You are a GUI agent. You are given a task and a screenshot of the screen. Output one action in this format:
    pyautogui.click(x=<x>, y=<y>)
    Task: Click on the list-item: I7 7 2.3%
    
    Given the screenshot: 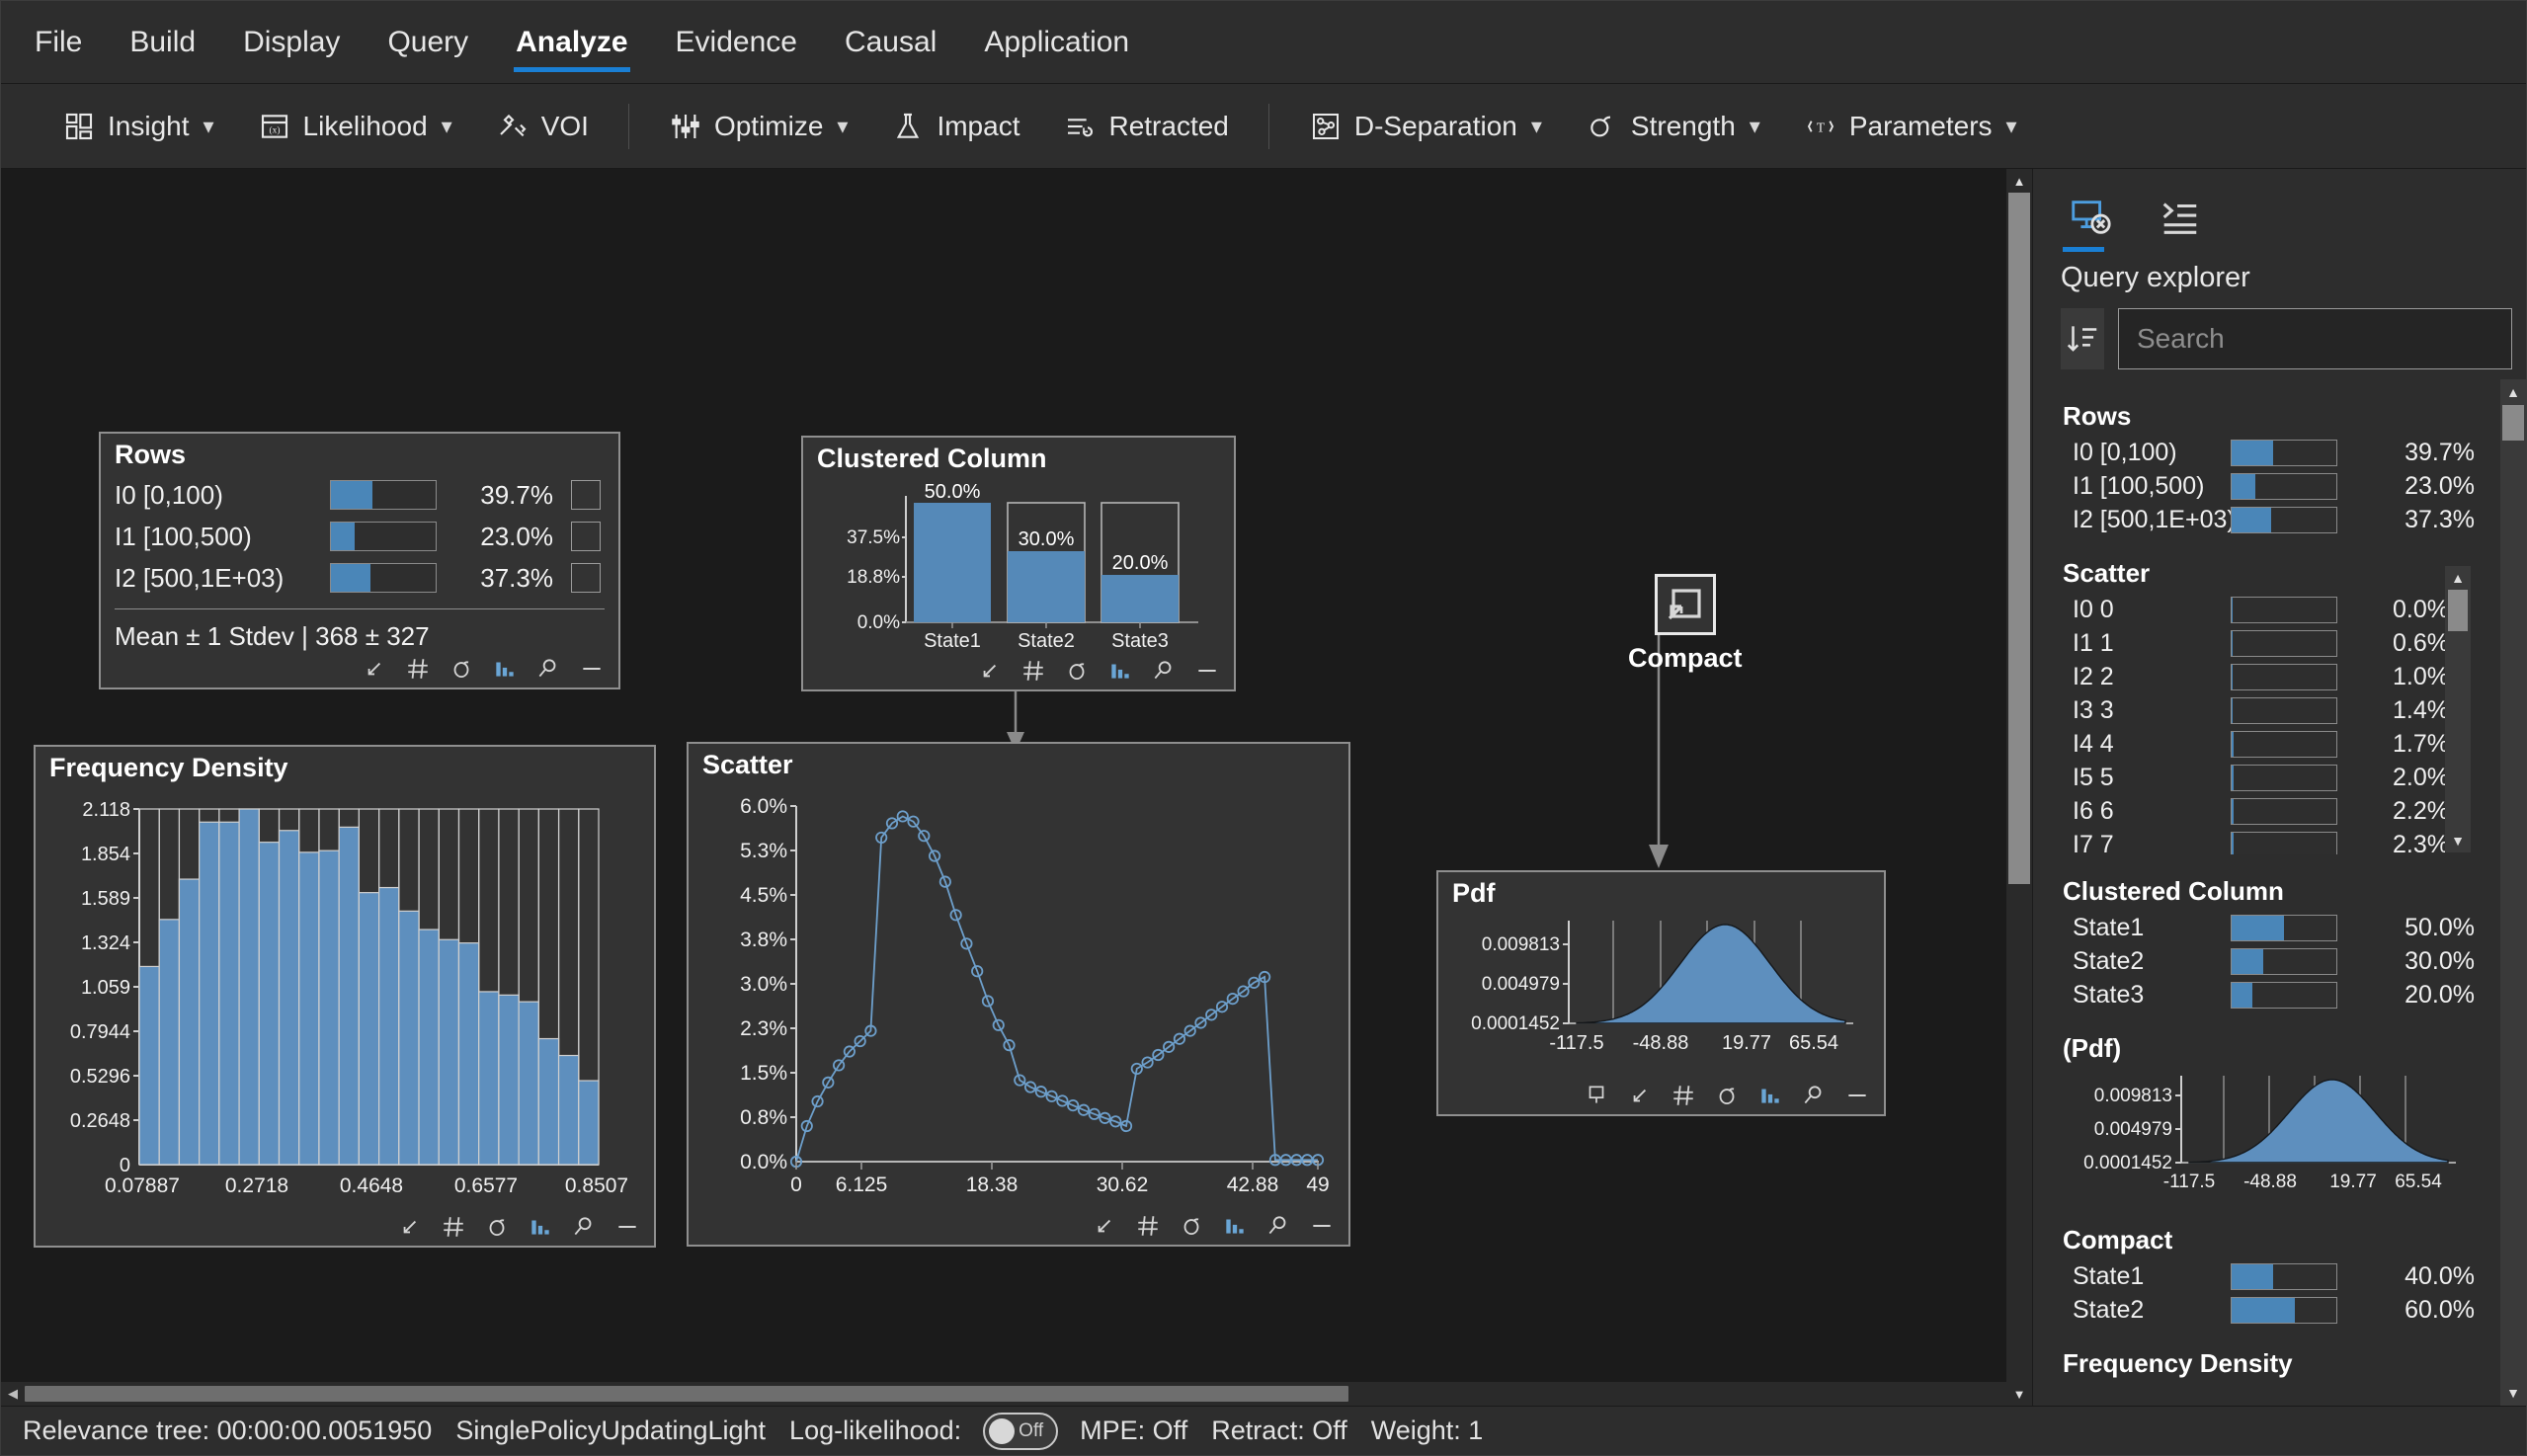 What is the action you would take?
    pyautogui.click(x=2262, y=841)
    